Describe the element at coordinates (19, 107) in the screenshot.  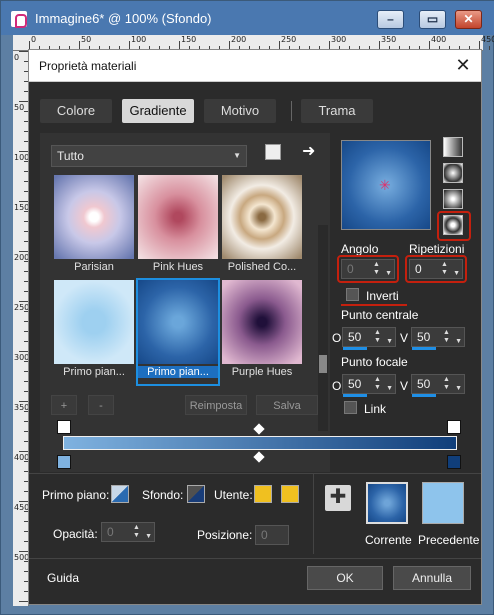
I see `ruler-number: 50` at that location.